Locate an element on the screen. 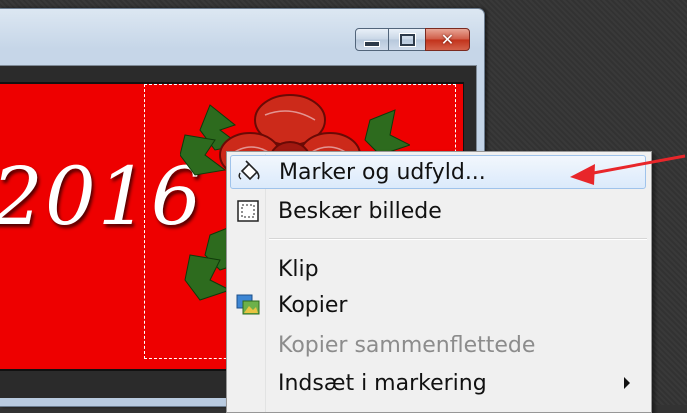 The width and height of the screenshot is (687, 413). menu-item-kopier-sammenflettede: Kopier sammenflettede is located at coordinates (438, 345).